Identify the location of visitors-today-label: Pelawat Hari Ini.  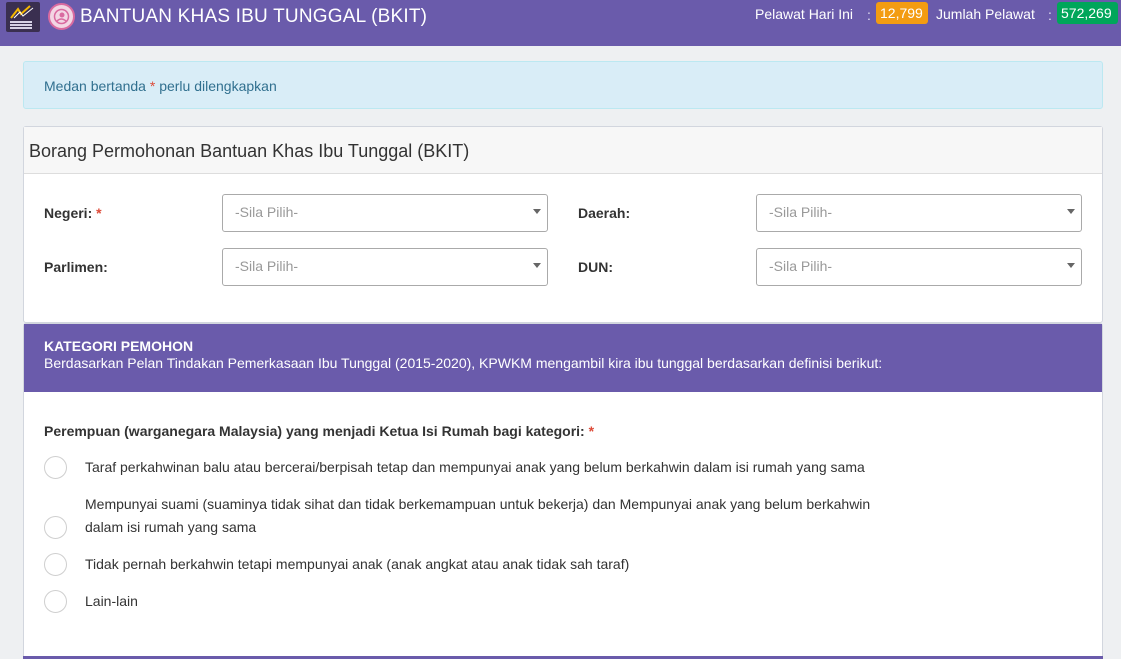
(804, 14).